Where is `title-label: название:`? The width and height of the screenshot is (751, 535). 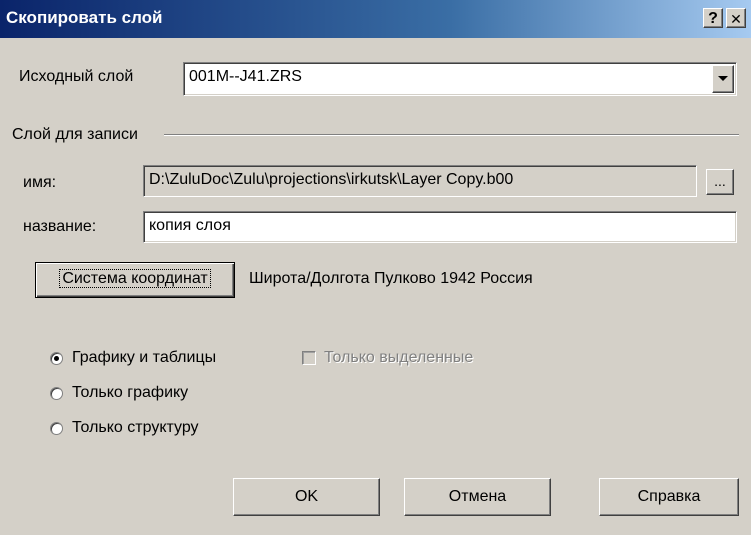
title-label: название: is located at coordinates (60, 226).